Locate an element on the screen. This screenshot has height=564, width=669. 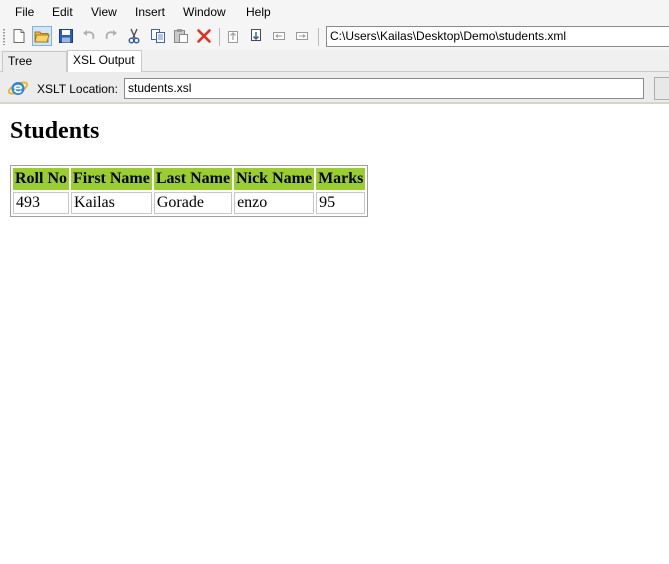
redo-icon is located at coordinates (111, 35).